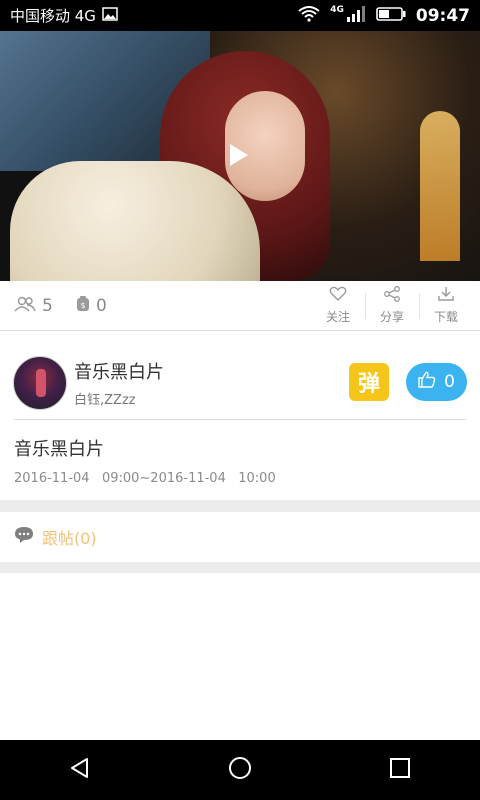  I want to click on clock: 09:47, so click(442, 15).